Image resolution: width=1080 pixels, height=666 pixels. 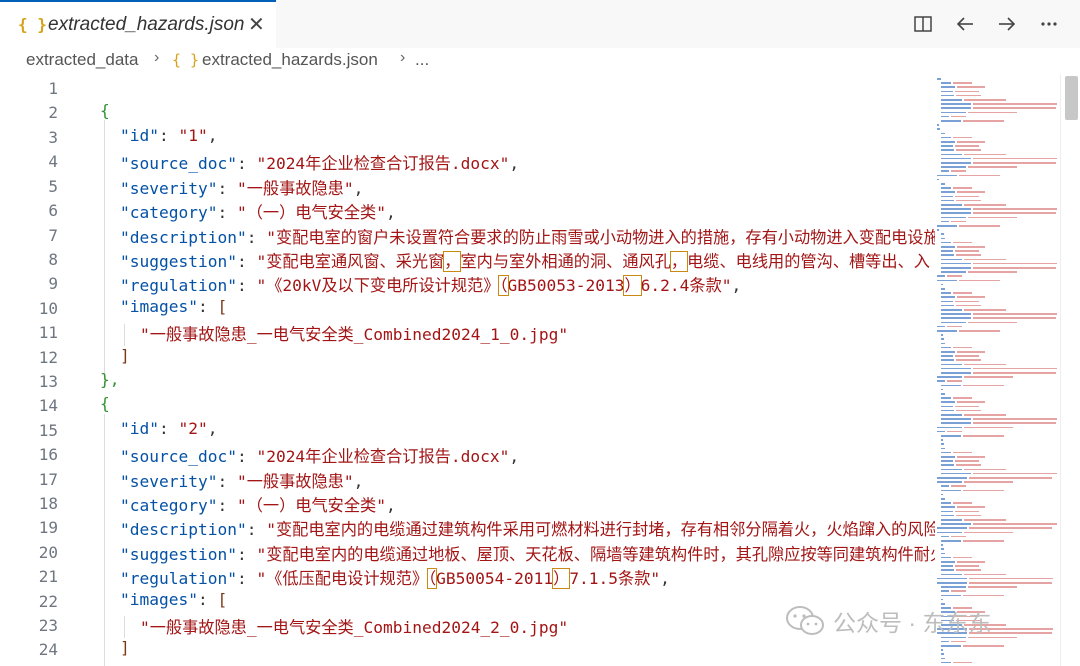 I want to click on json-value: "2024年企业检查合订报告.docx", so click(x=383, y=163).